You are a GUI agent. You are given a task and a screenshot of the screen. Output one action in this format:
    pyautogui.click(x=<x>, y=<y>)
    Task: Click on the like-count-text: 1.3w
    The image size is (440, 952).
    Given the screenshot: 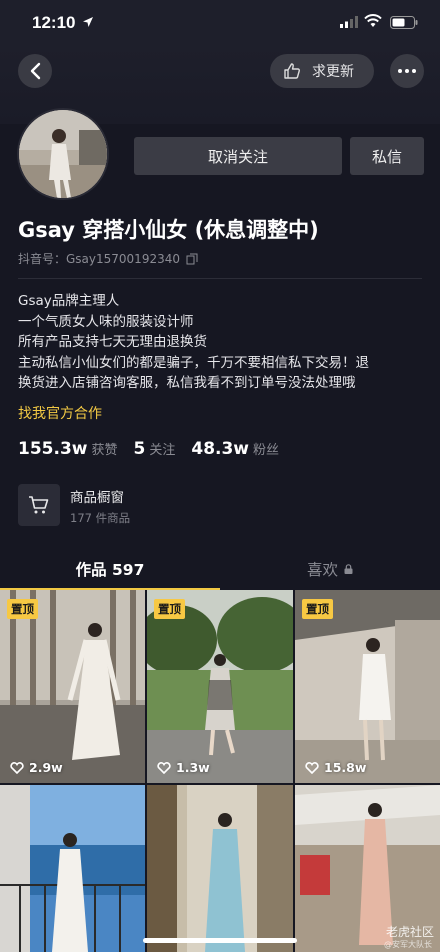 What is the action you would take?
    pyautogui.click(x=193, y=767)
    